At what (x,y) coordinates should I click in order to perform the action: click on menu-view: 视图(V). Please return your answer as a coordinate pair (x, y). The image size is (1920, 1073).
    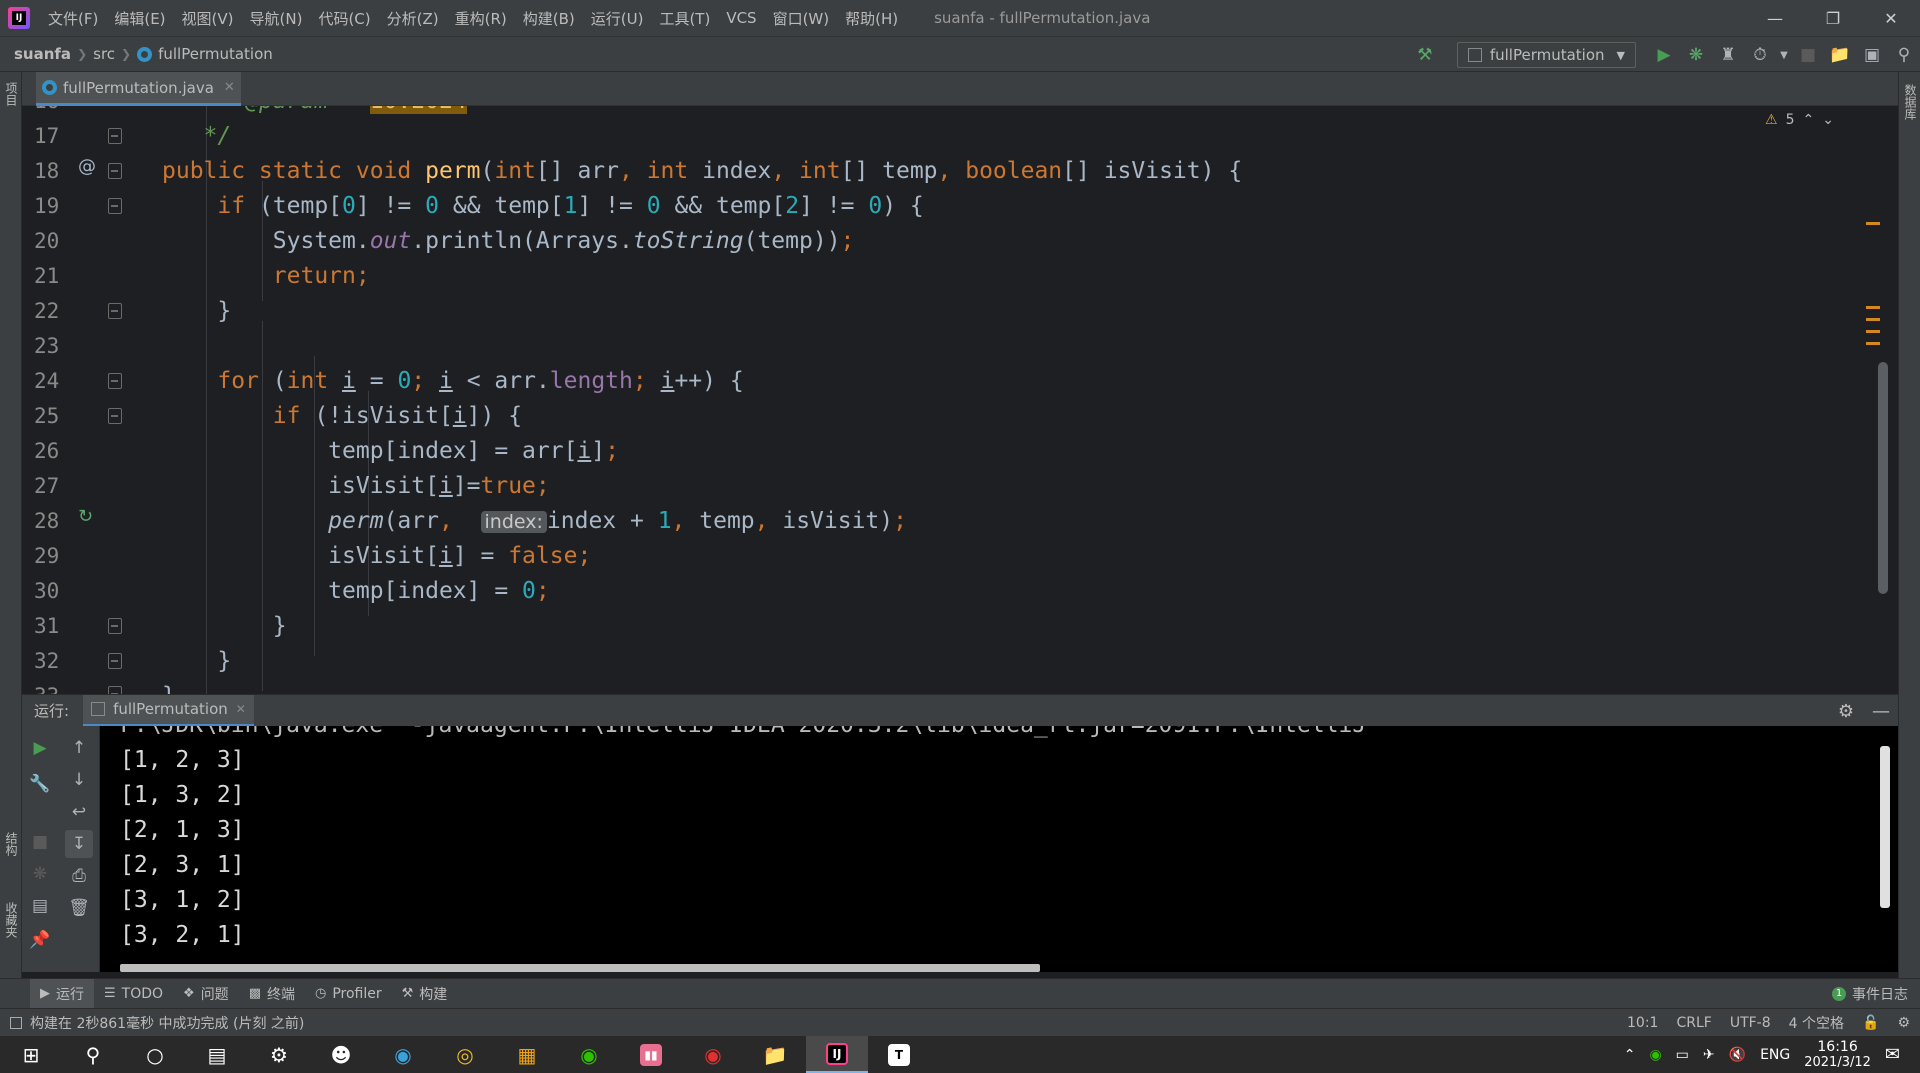
    Looking at the image, I should click on (208, 18).